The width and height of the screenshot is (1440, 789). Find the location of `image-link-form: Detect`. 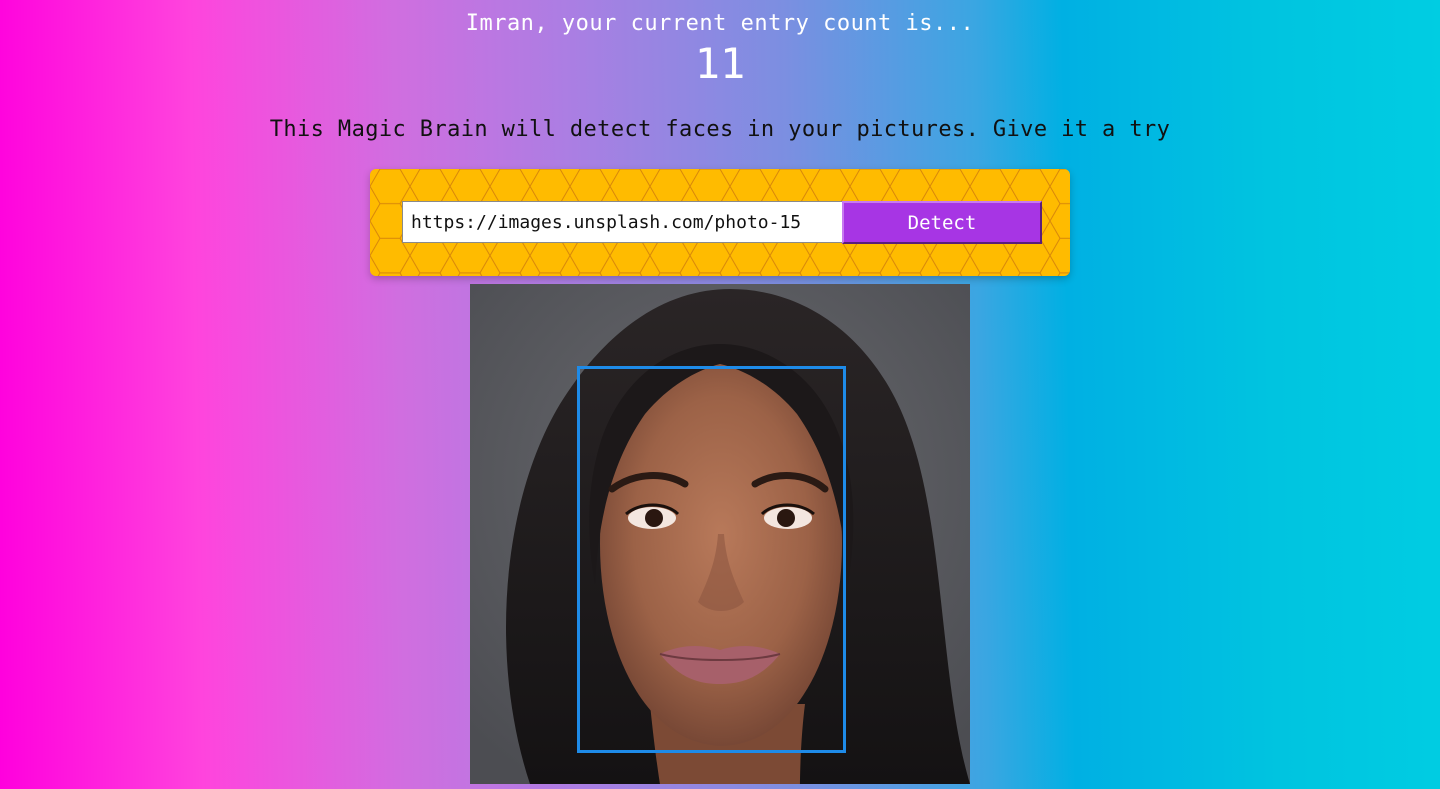

image-link-form: Detect is located at coordinates (720, 222).